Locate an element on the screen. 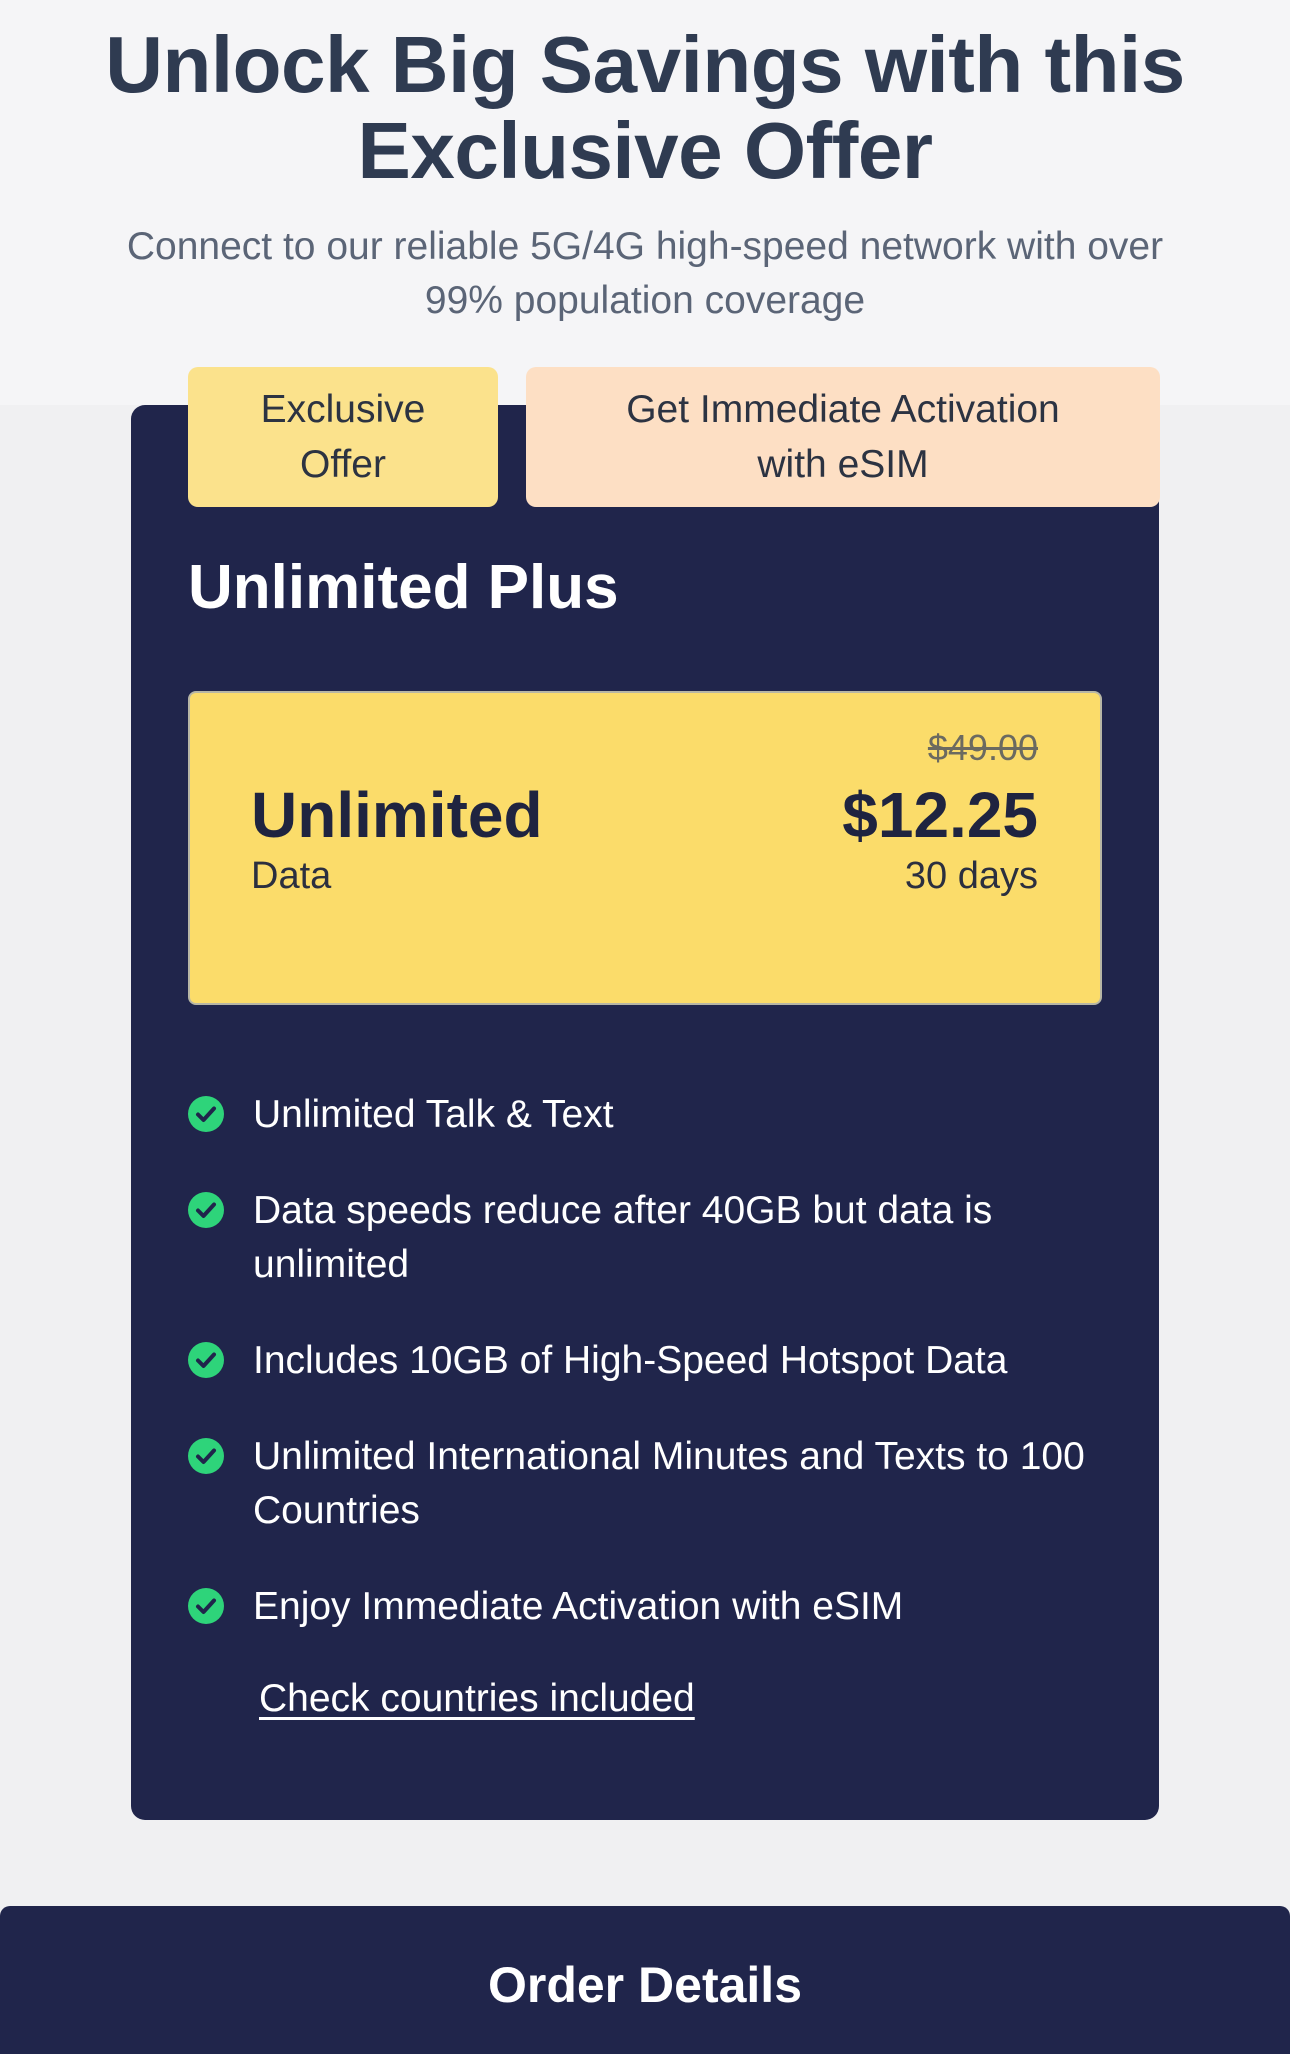  esim-activation-tag-label: Get Immediate Activation with eSIM is located at coordinates (843, 437).